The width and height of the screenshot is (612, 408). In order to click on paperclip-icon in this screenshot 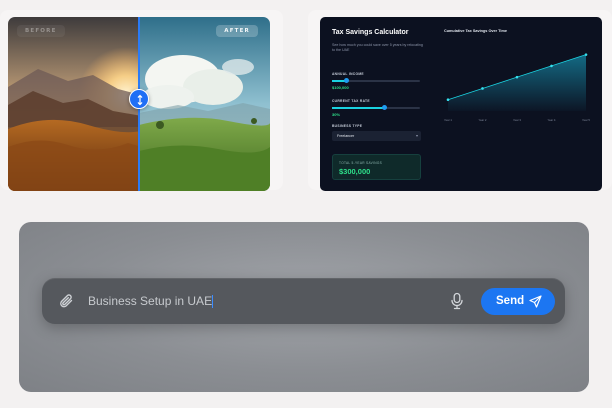, I will do `click(67, 301)`.